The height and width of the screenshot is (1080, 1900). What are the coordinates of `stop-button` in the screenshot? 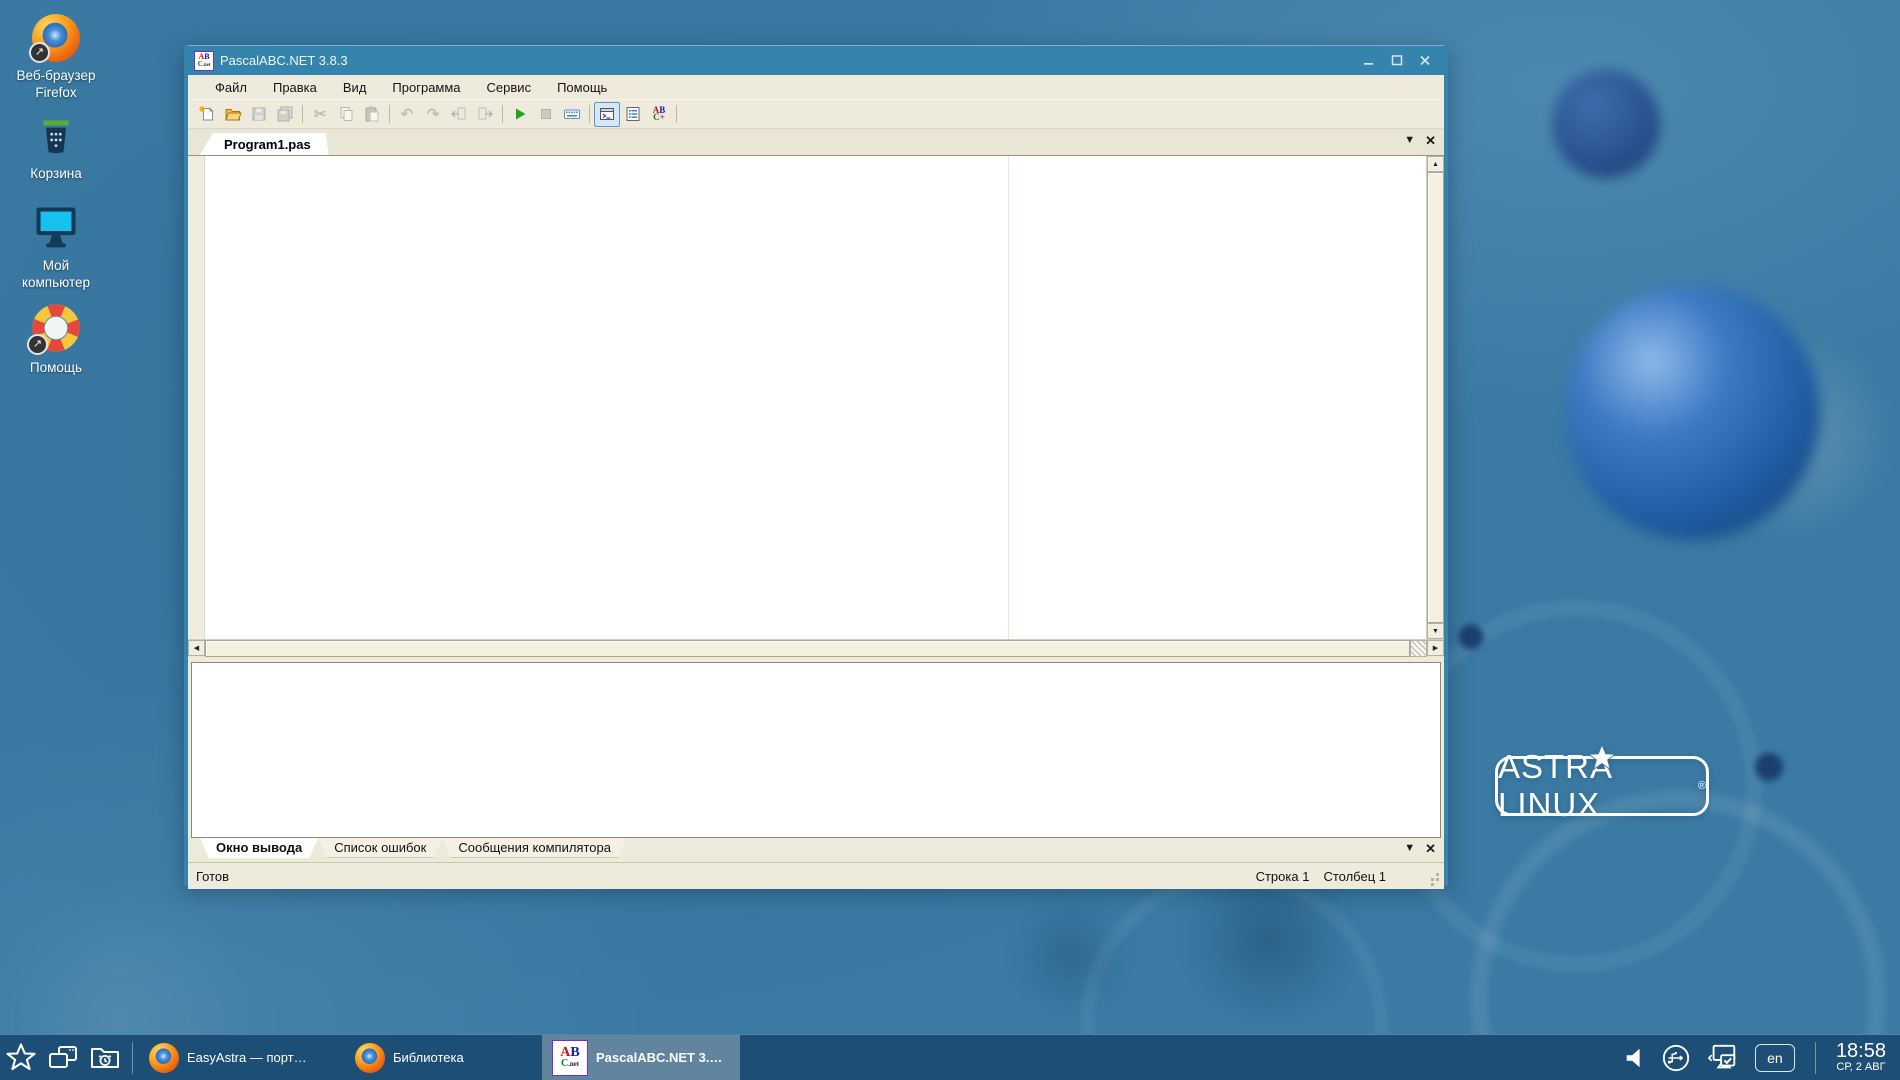 It's located at (546, 114).